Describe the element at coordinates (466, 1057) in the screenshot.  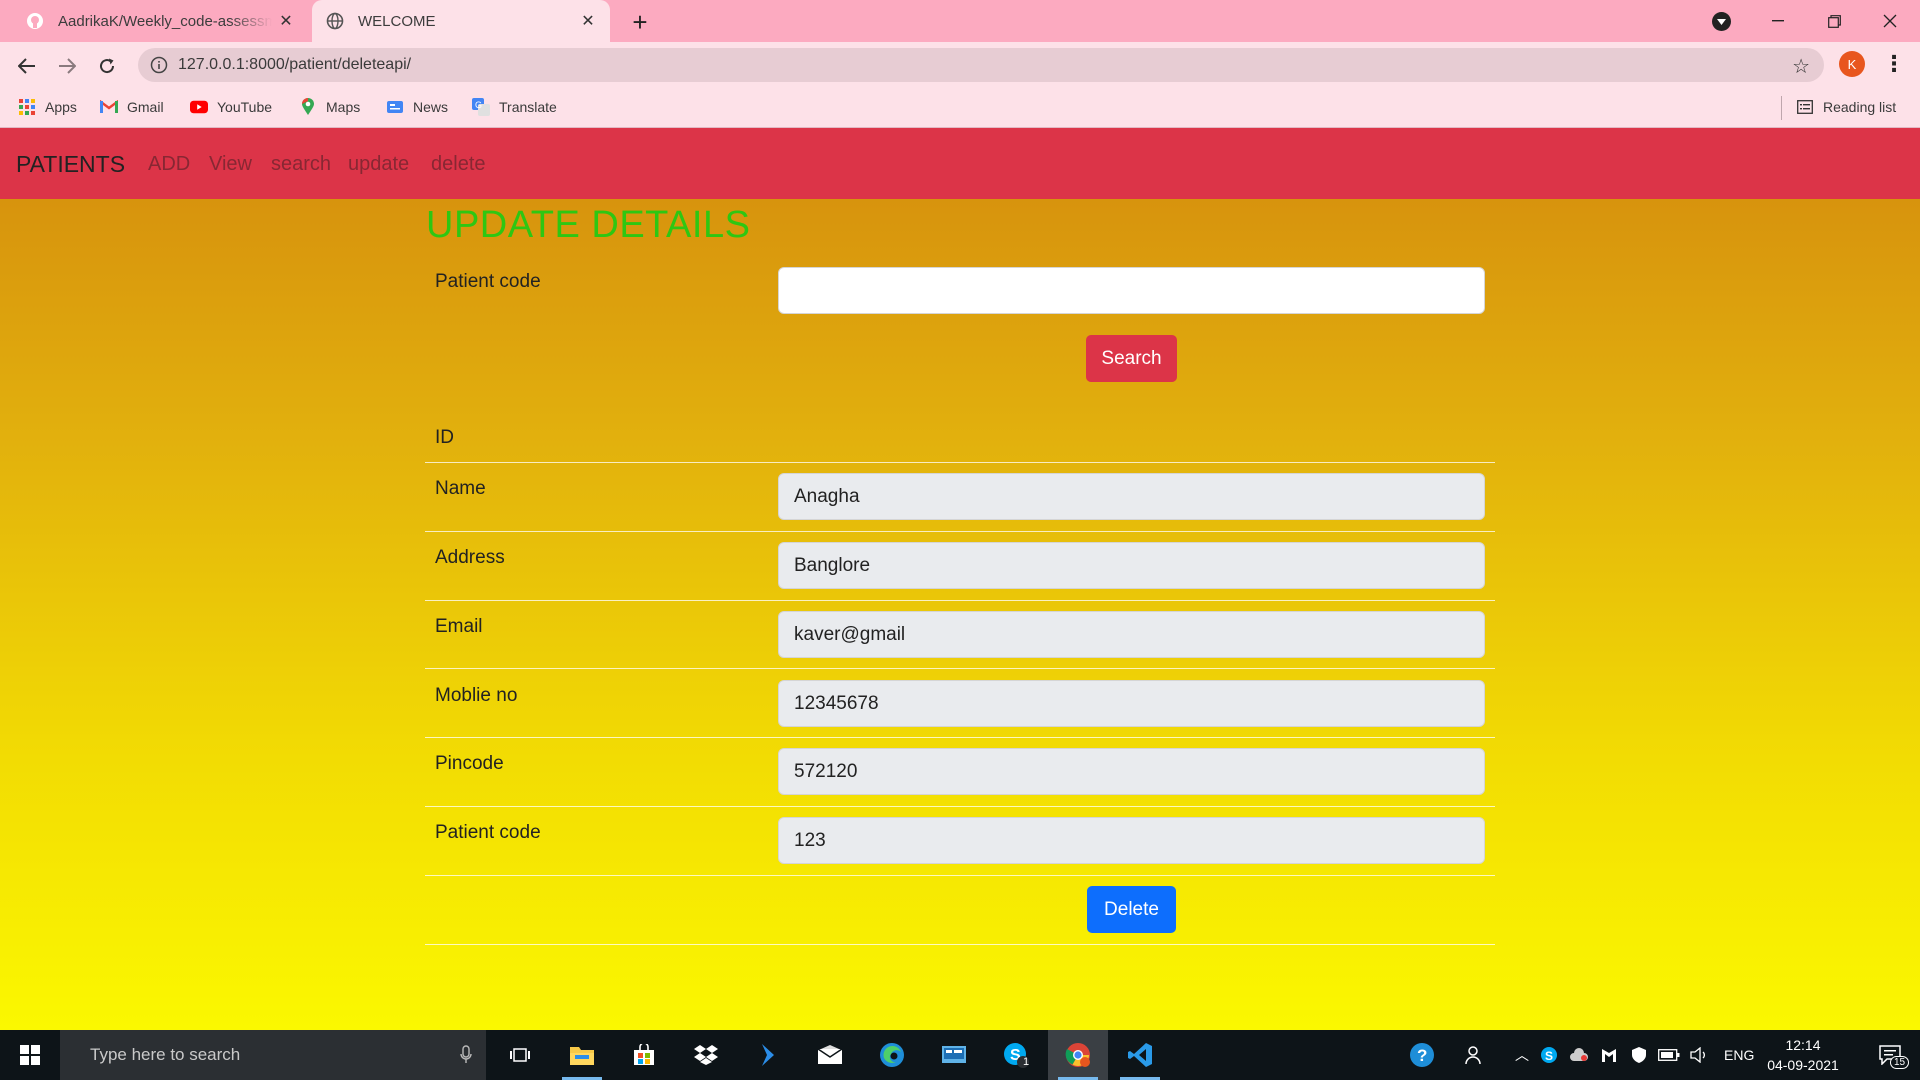
I see `microphone-icon` at that location.